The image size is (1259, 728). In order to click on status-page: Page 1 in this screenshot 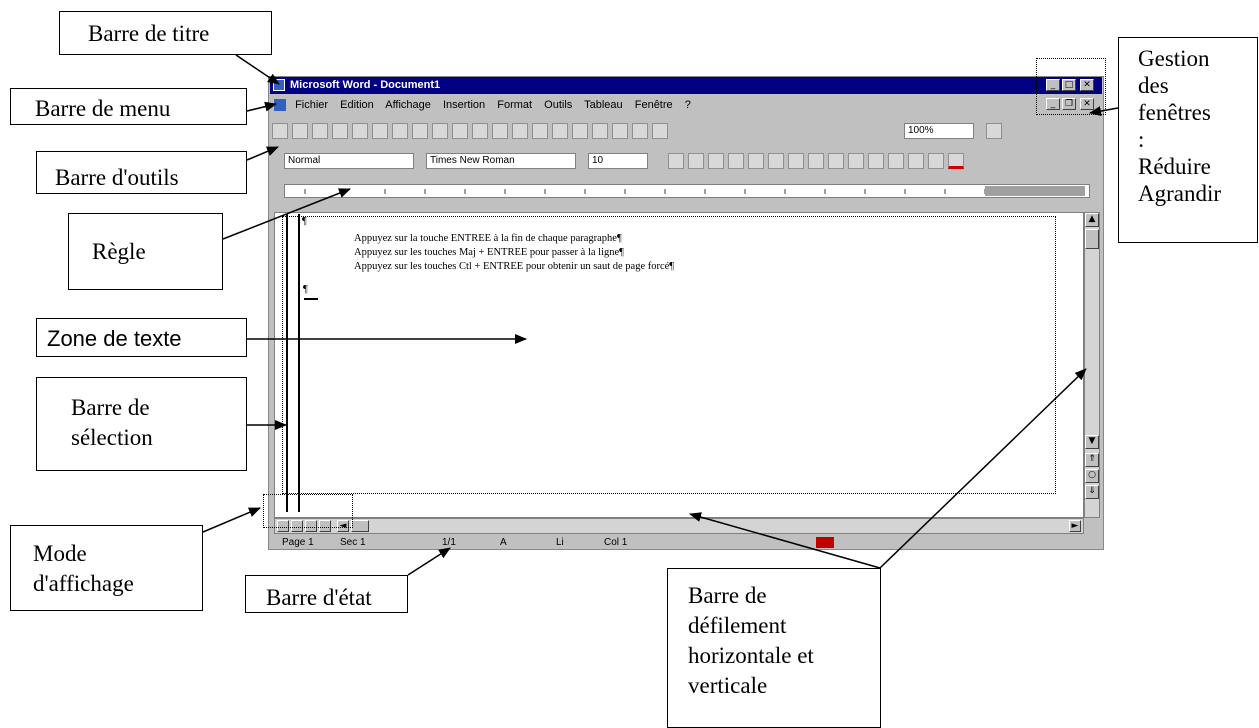, I will do `click(298, 542)`.